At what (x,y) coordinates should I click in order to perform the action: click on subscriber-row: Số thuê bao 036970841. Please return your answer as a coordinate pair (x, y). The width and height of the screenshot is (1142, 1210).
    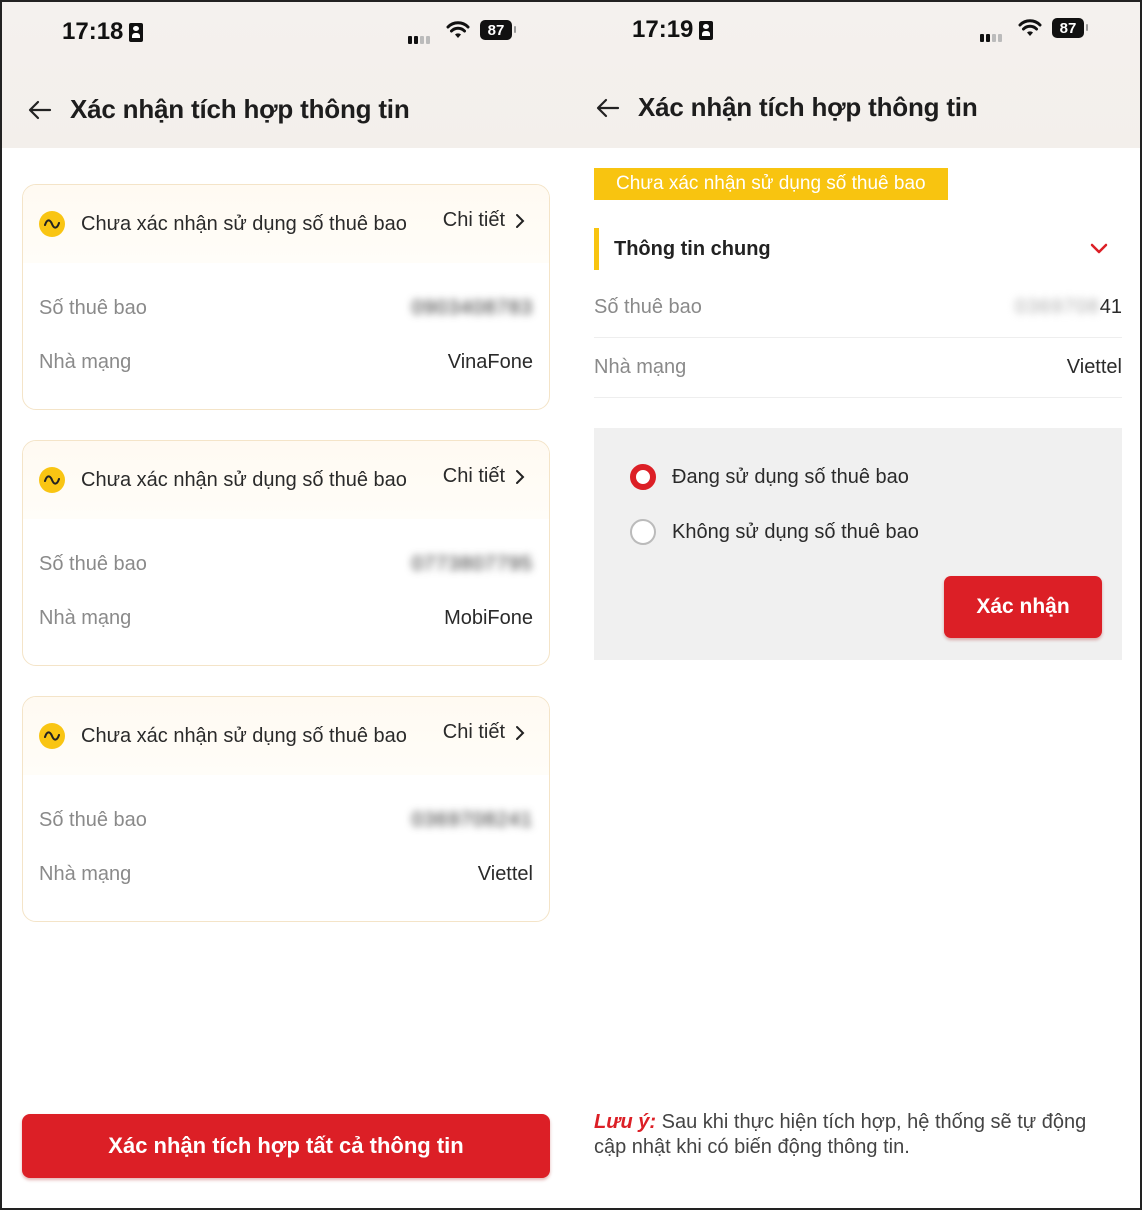
    Looking at the image, I should click on (858, 308).